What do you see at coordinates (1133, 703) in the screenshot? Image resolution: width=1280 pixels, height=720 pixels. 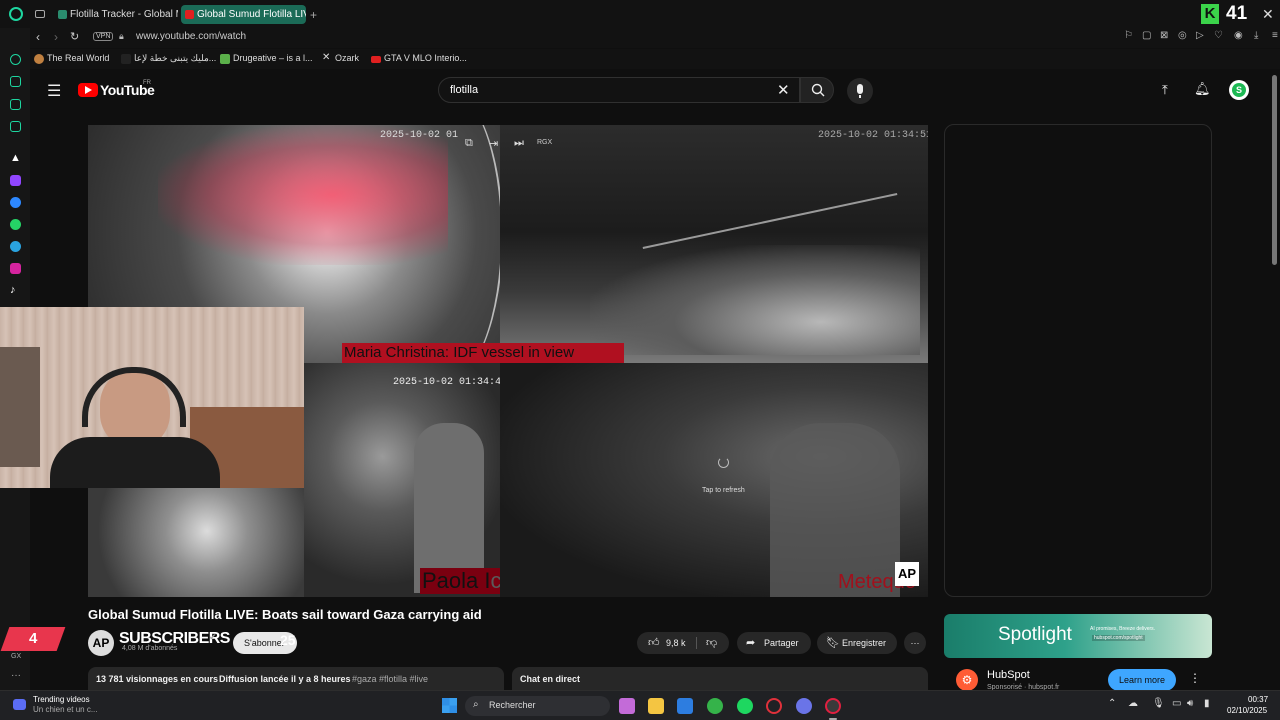 I see `onedrive-icon: ☁︎` at bounding box center [1133, 703].